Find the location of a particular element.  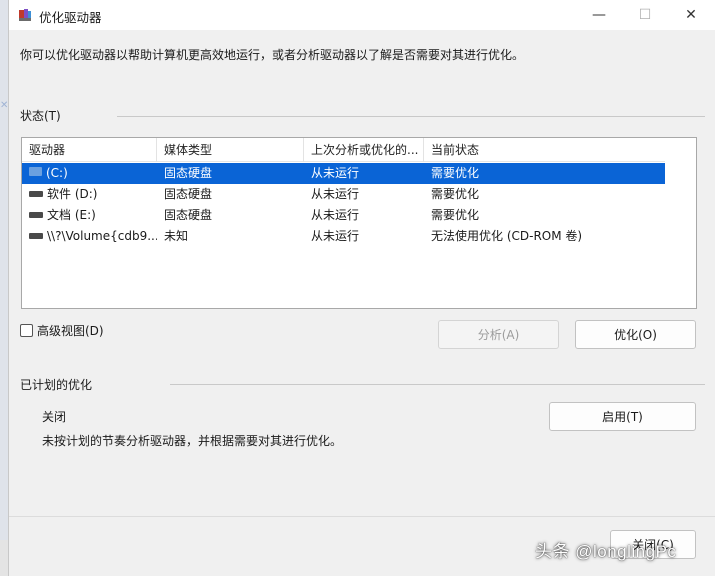

watermark-text: 头条 @longlingPc is located at coordinates (606, 551).